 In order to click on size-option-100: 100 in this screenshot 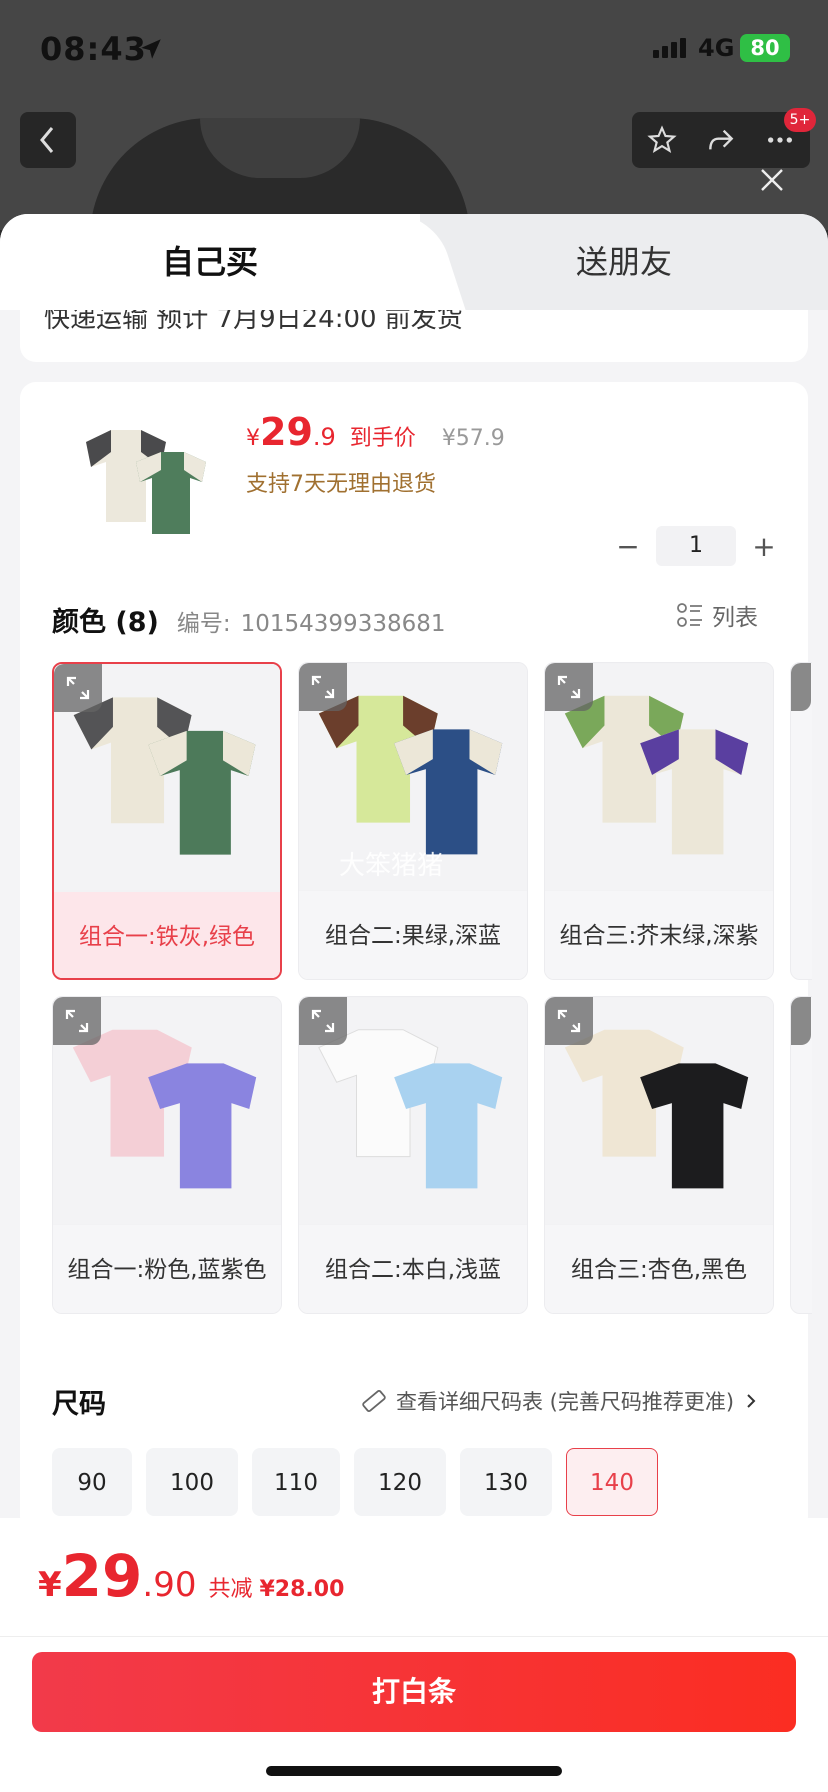, I will do `click(192, 1482)`.